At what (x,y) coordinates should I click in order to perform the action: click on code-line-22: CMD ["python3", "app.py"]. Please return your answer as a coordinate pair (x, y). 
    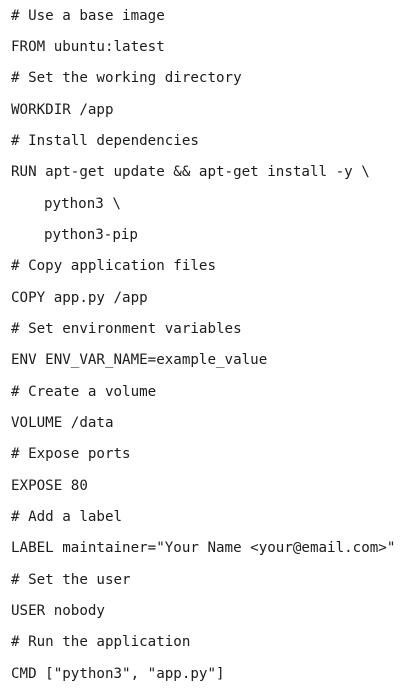
    Looking at the image, I should click on (118, 674).